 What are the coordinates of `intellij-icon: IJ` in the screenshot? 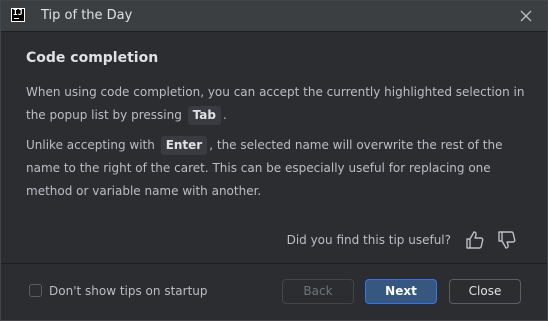 It's located at (18, 15).